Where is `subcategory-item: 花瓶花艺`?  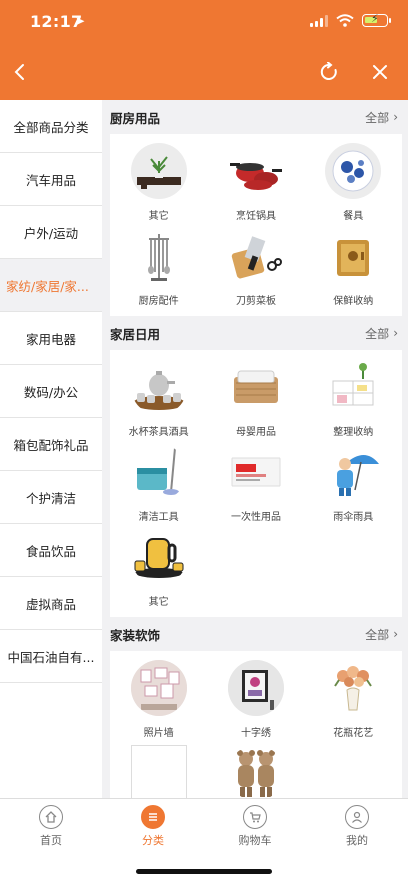 subcategory-item: 花瓶花艺 is located at coordinates (353, 697).